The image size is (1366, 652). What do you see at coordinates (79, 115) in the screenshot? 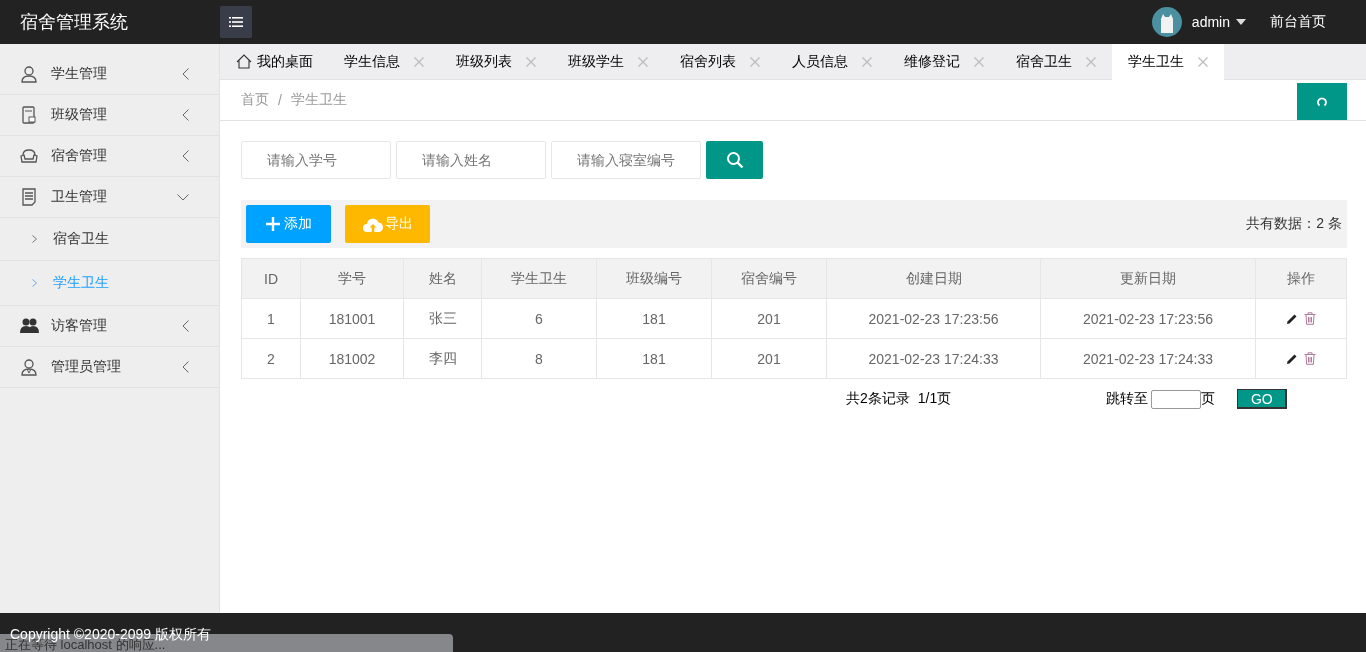
I see `menu-label: 班级管理` at bounding box center [79, 115].